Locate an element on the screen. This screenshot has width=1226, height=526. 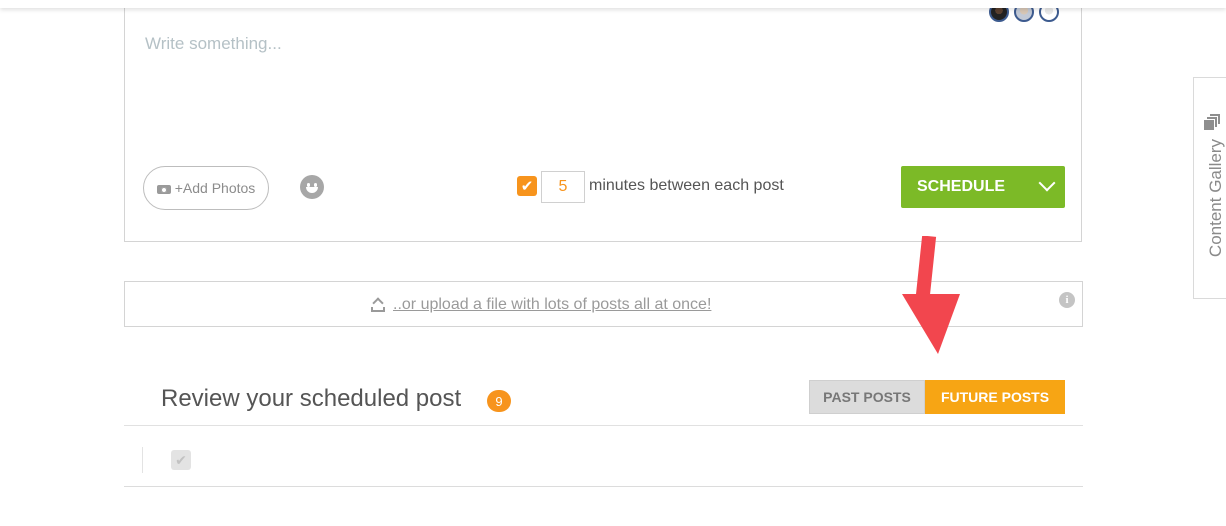
chevron-down-icon is located at coordinates (1047, 183).